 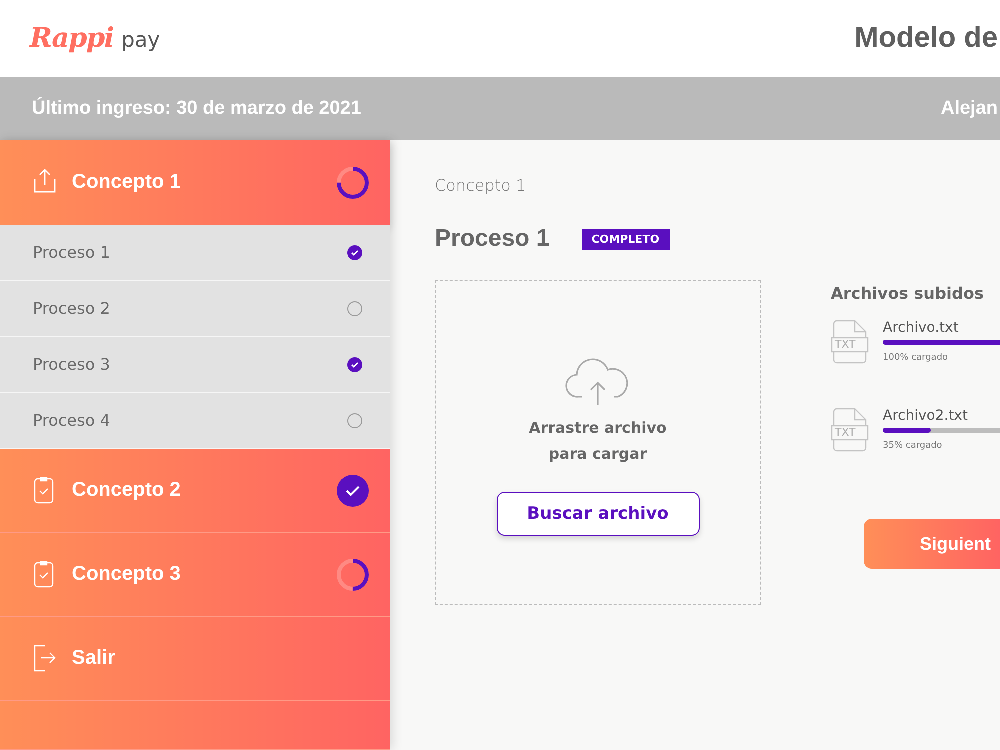 What do you see at coordinates (932, 544) in the screenshot?
I see `next-button: Siguient` at bounding box center [932, 544].